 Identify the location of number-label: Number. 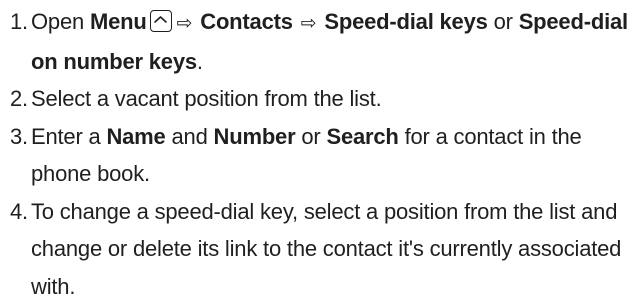
(255, 136).